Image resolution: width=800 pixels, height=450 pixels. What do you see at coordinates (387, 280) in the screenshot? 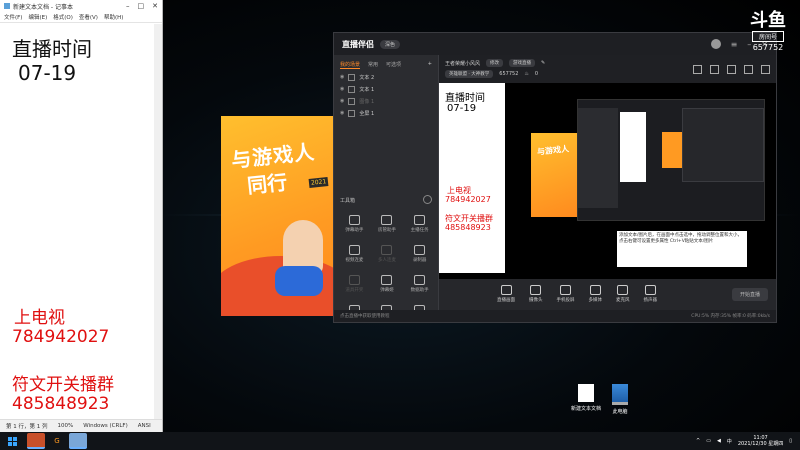
I see `tv-icon` at bounding box center [387, 280].